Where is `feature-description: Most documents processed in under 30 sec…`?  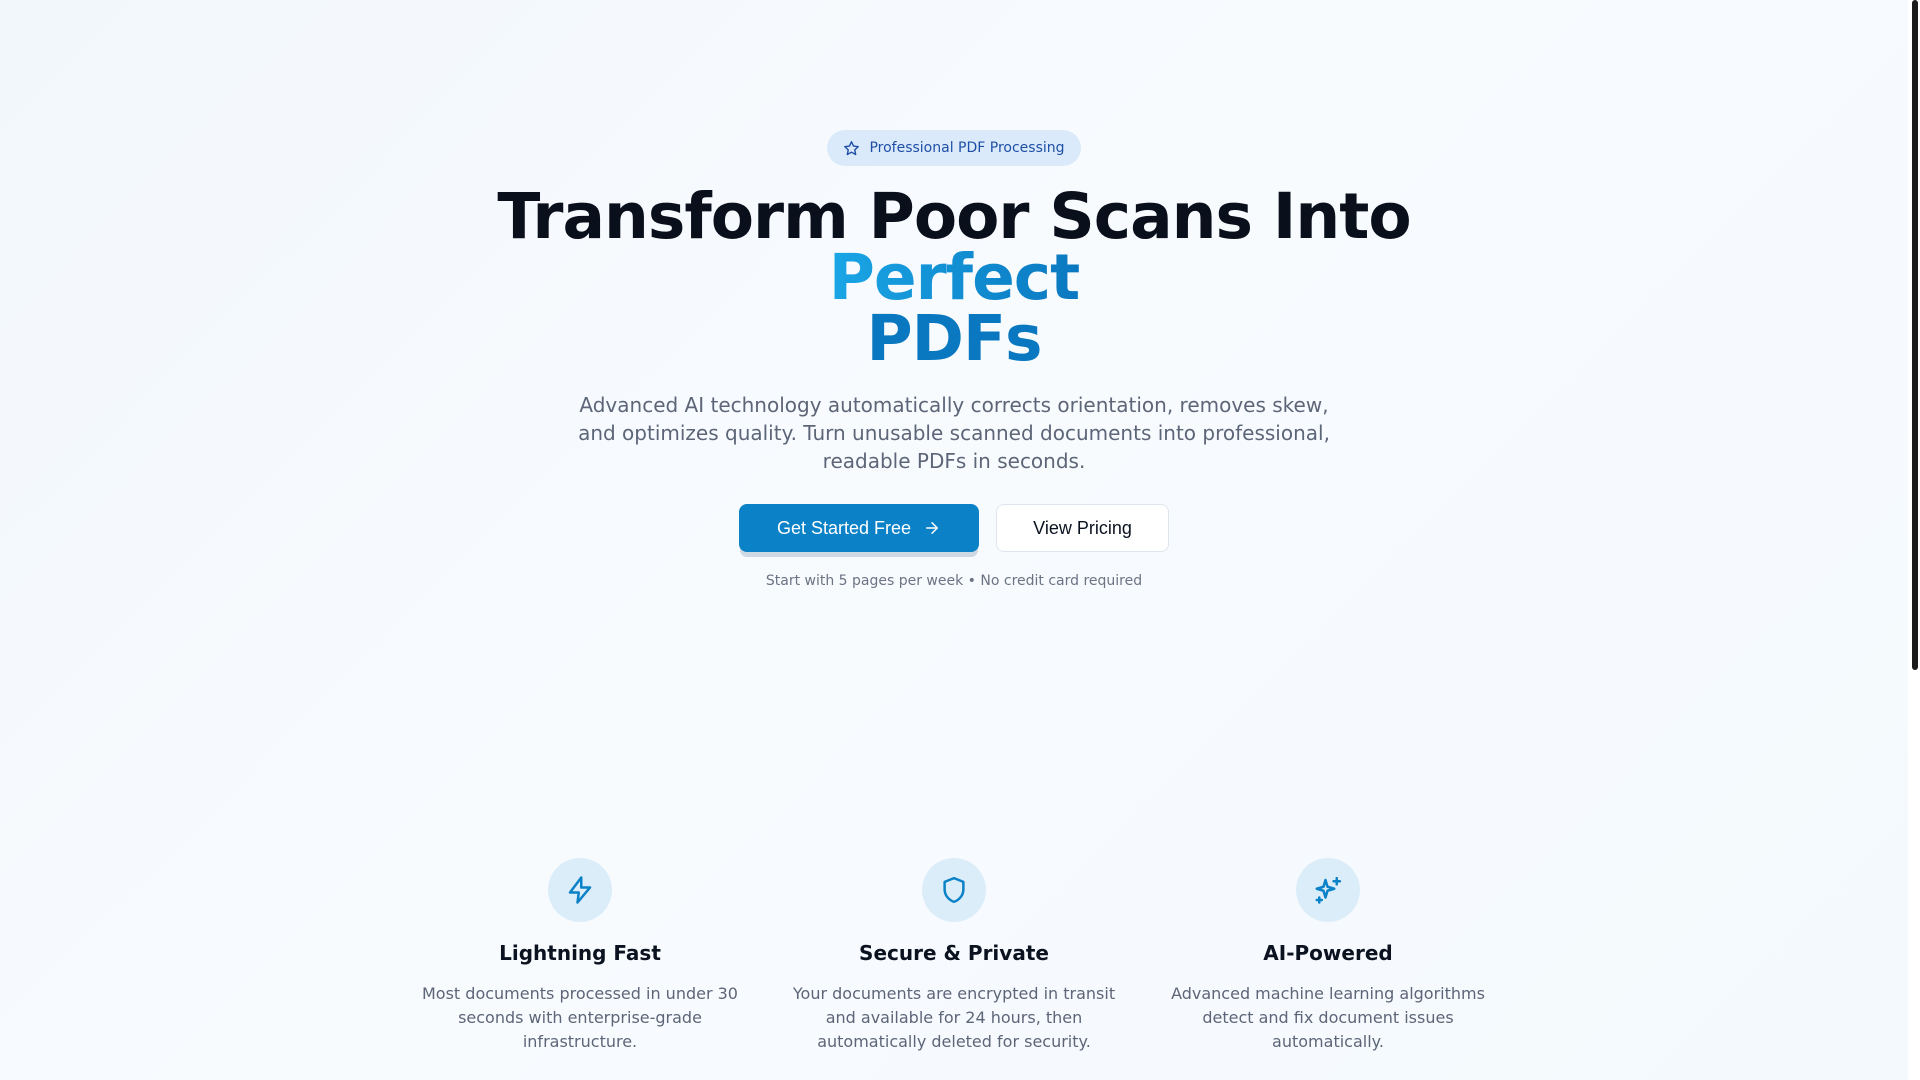 feature-description: Most documents processed in under 30 sec… is located at coordinates (580, 1017).